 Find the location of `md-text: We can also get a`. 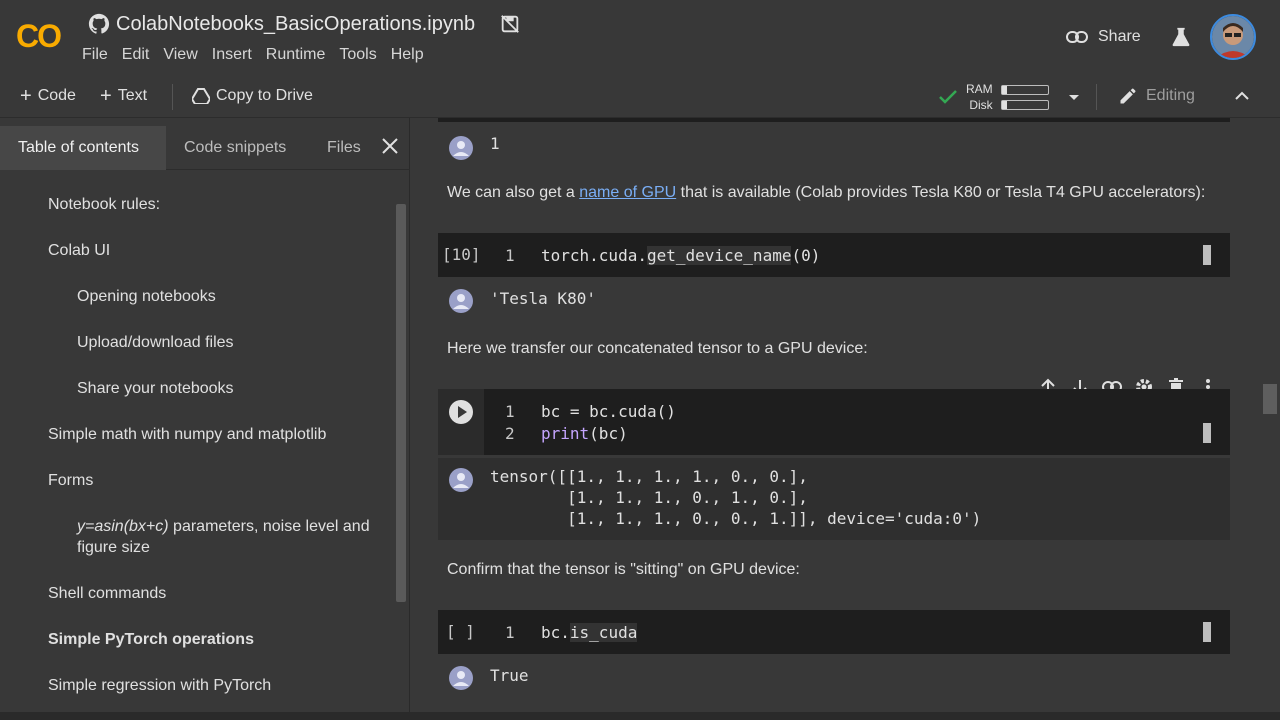

md-text: We can also get a is located at coordinates (513, 192).